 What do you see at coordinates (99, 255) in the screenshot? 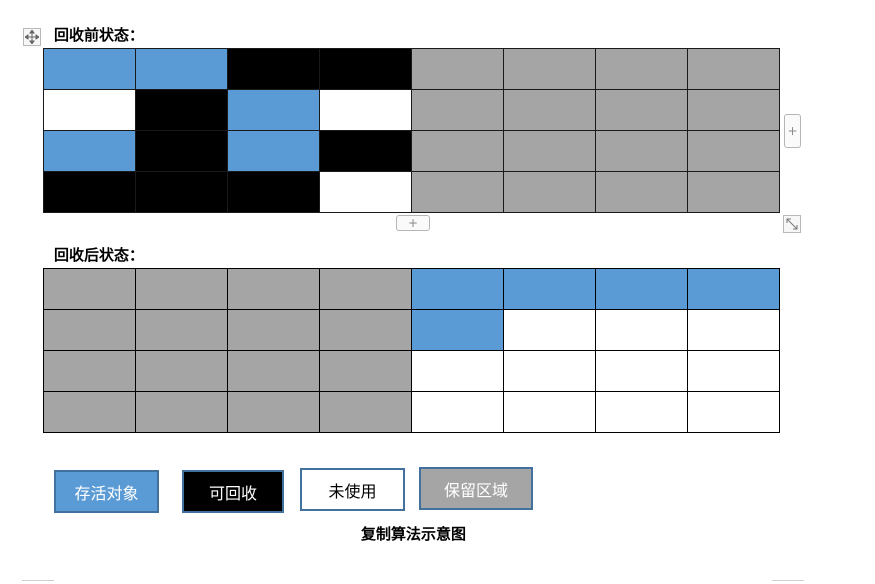
I see `after-state-label: 回收后状态：` at bounding box center [99, 255].